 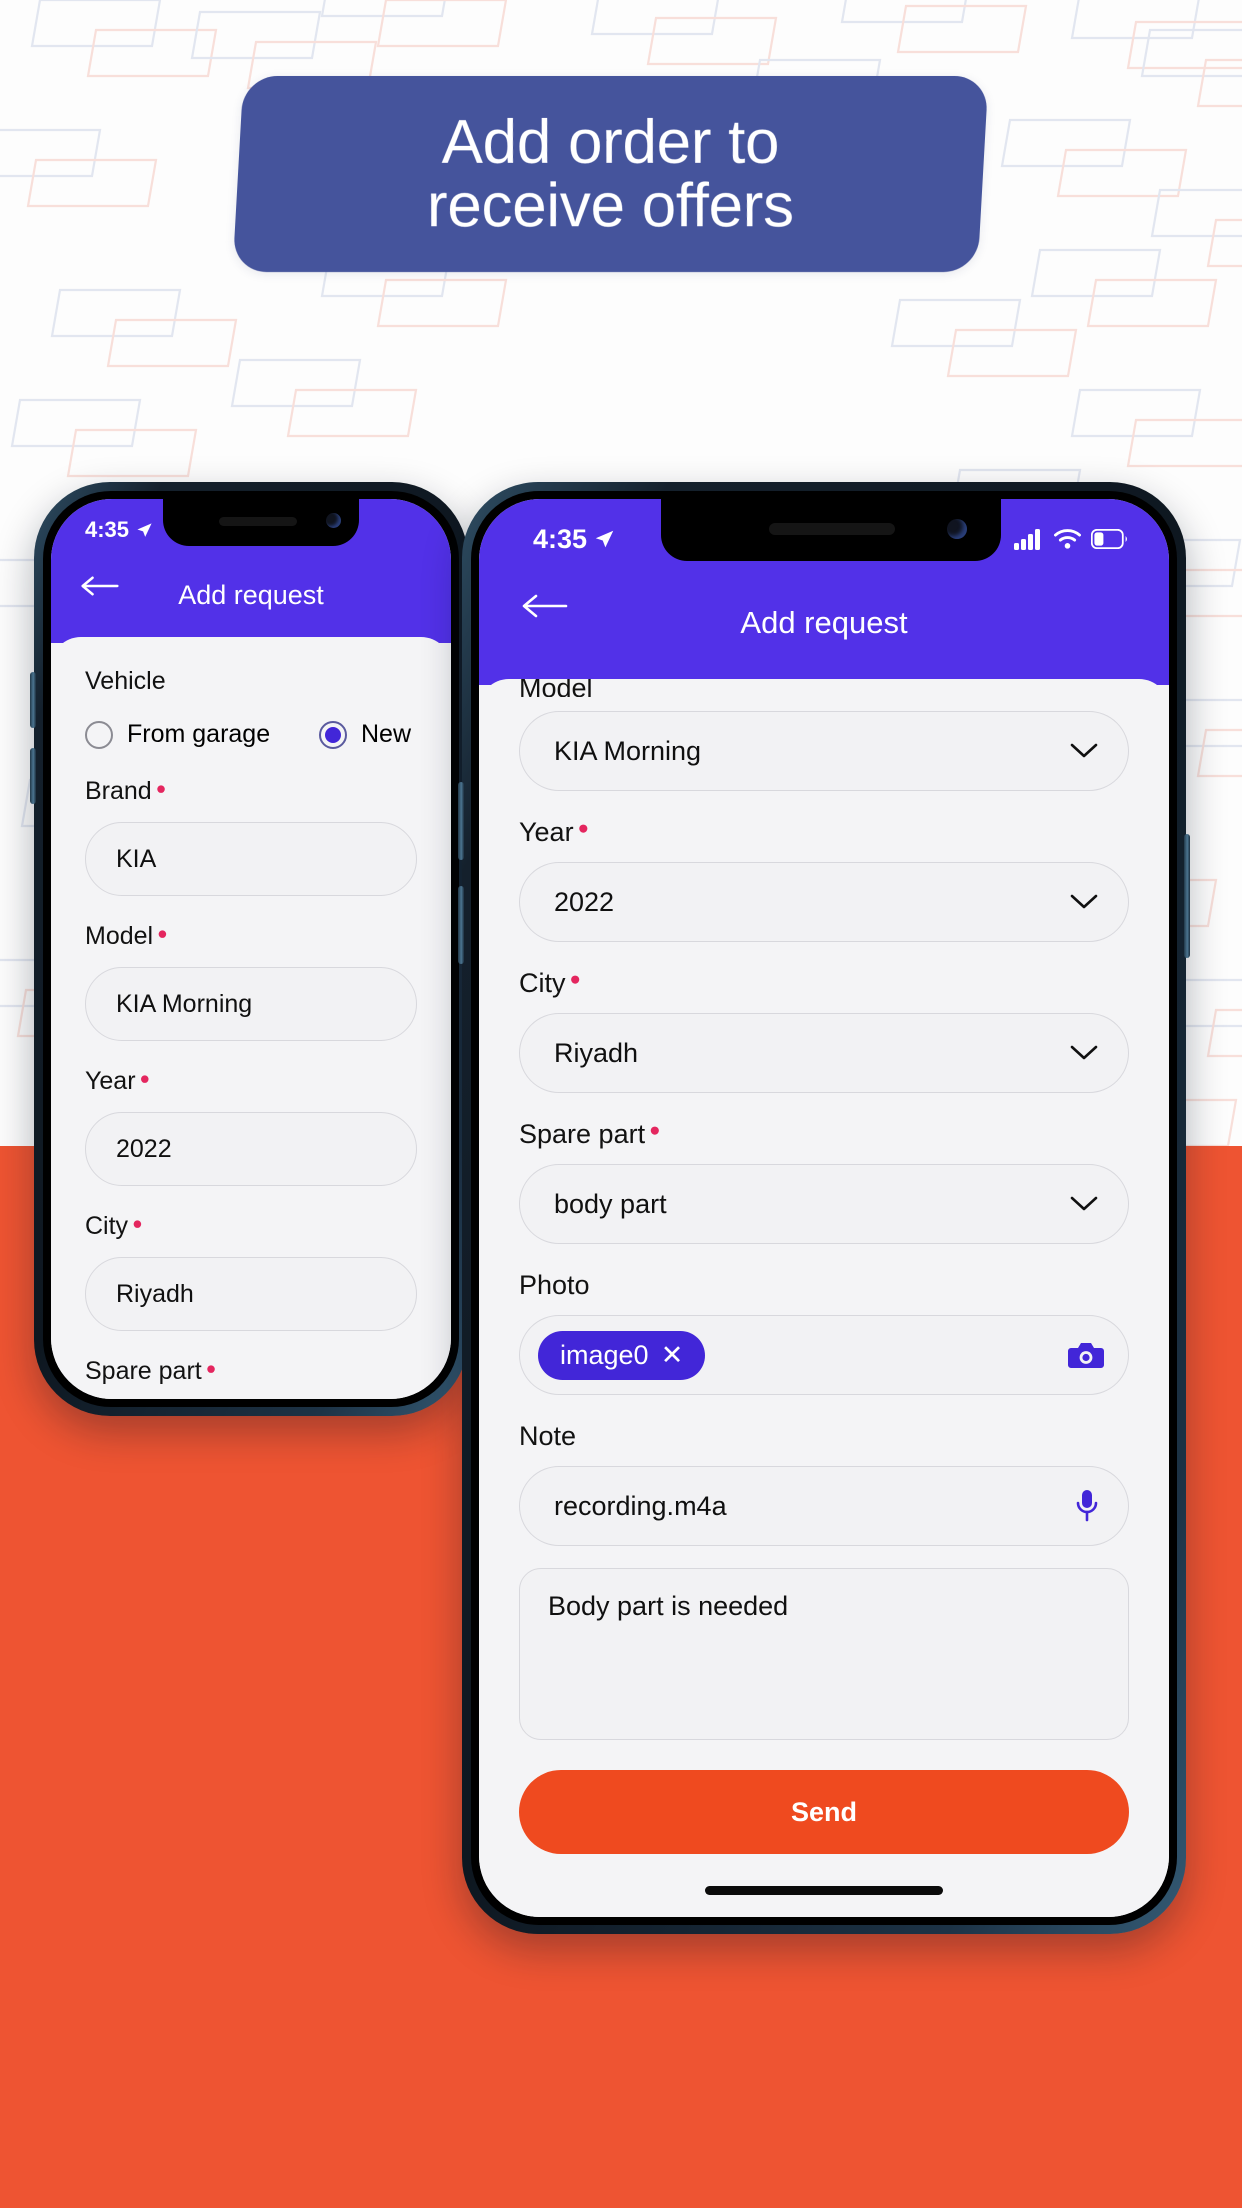 What do you see at coordinates (824, 530) in the screenshot?
I see `phone-right-status-bar: 4:35` at bounding box center [824, 530].